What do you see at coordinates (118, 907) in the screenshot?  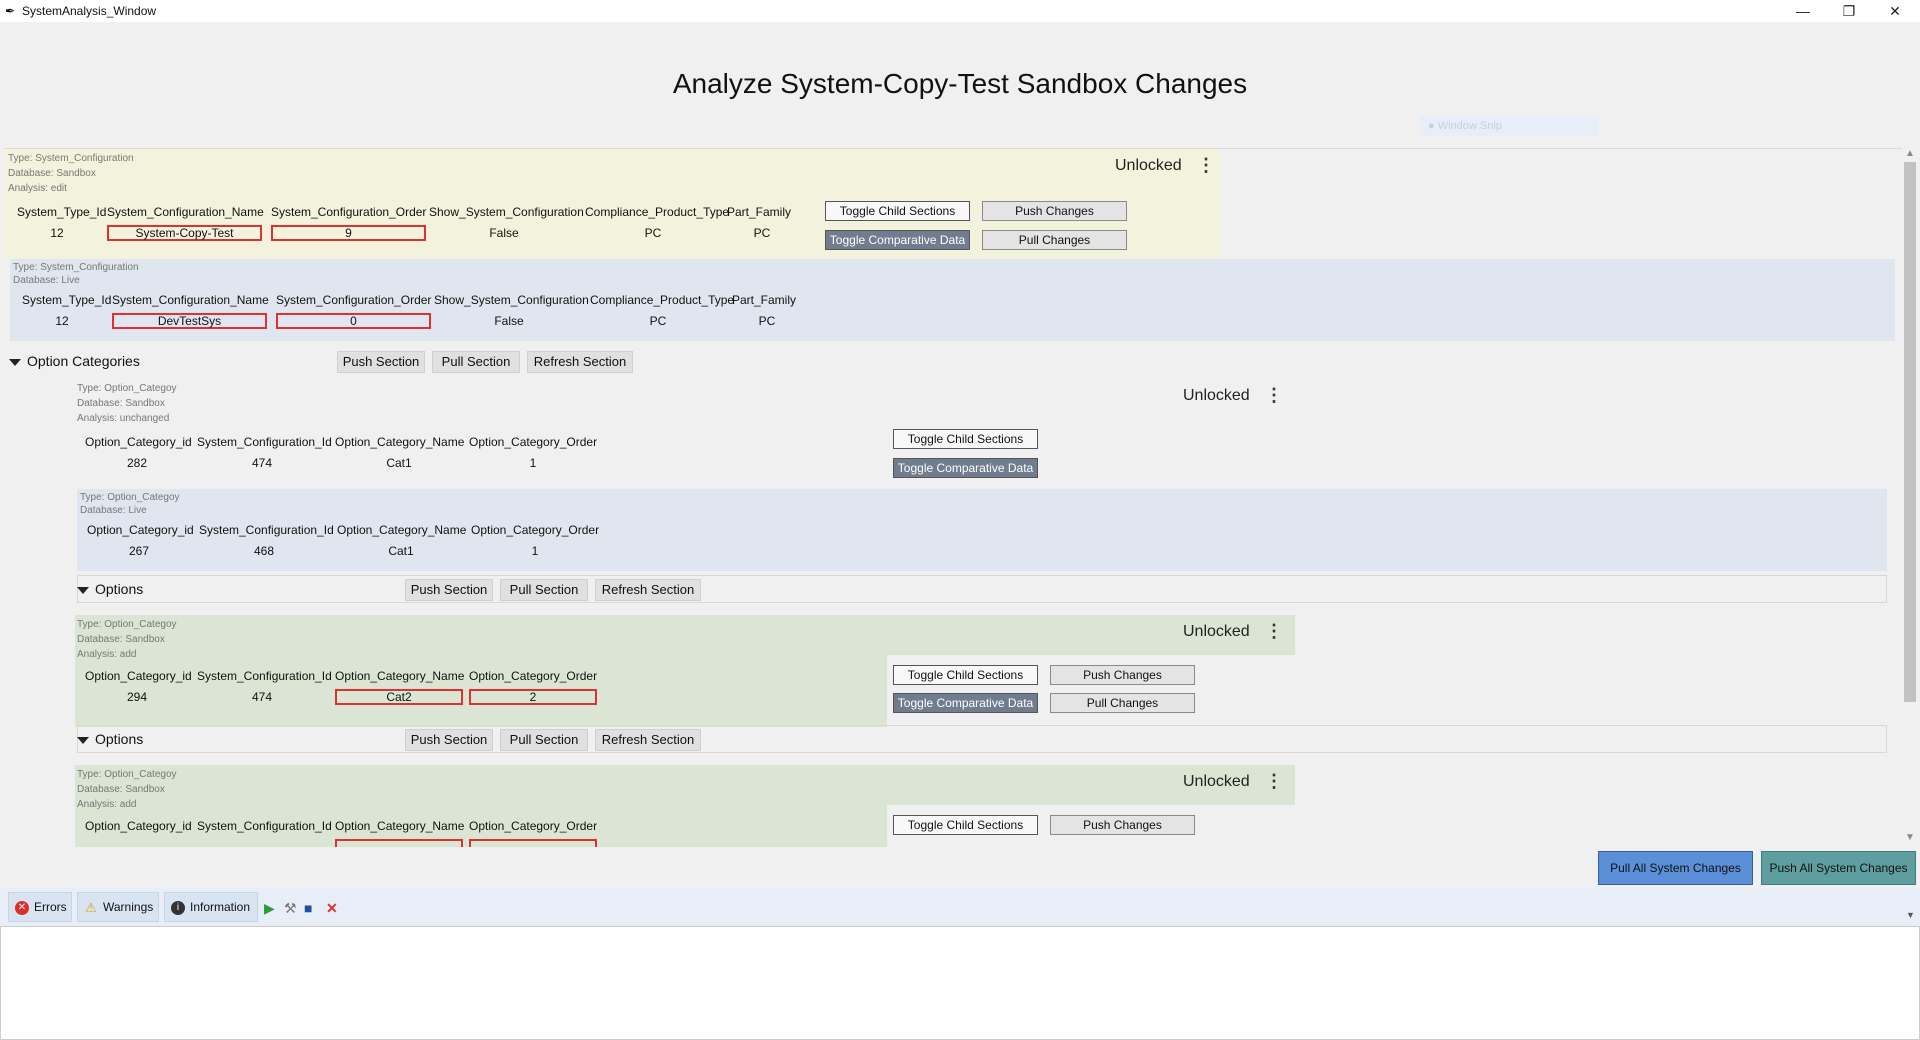 I see `warnings-tab: ⚠ Warnings` at bounding box center [118, 907].